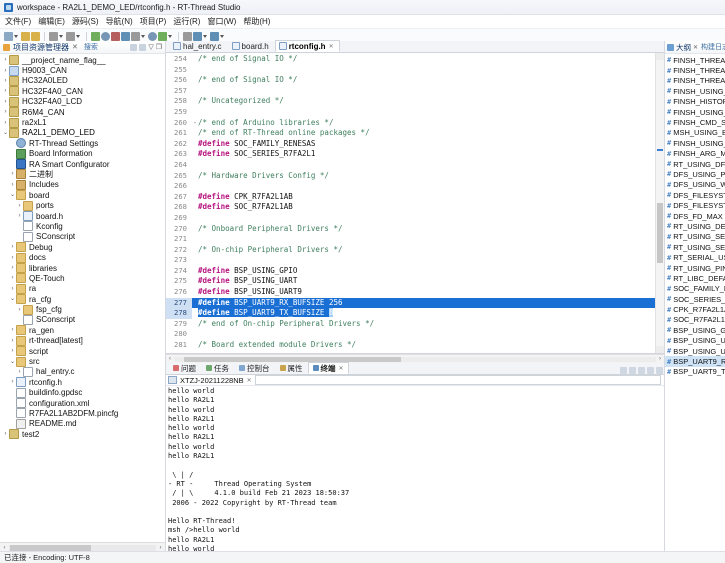 The width and height of the screenshot is (725, 563). I want to click on tree-item: › RT-Thread Settings, so click(82, 143).